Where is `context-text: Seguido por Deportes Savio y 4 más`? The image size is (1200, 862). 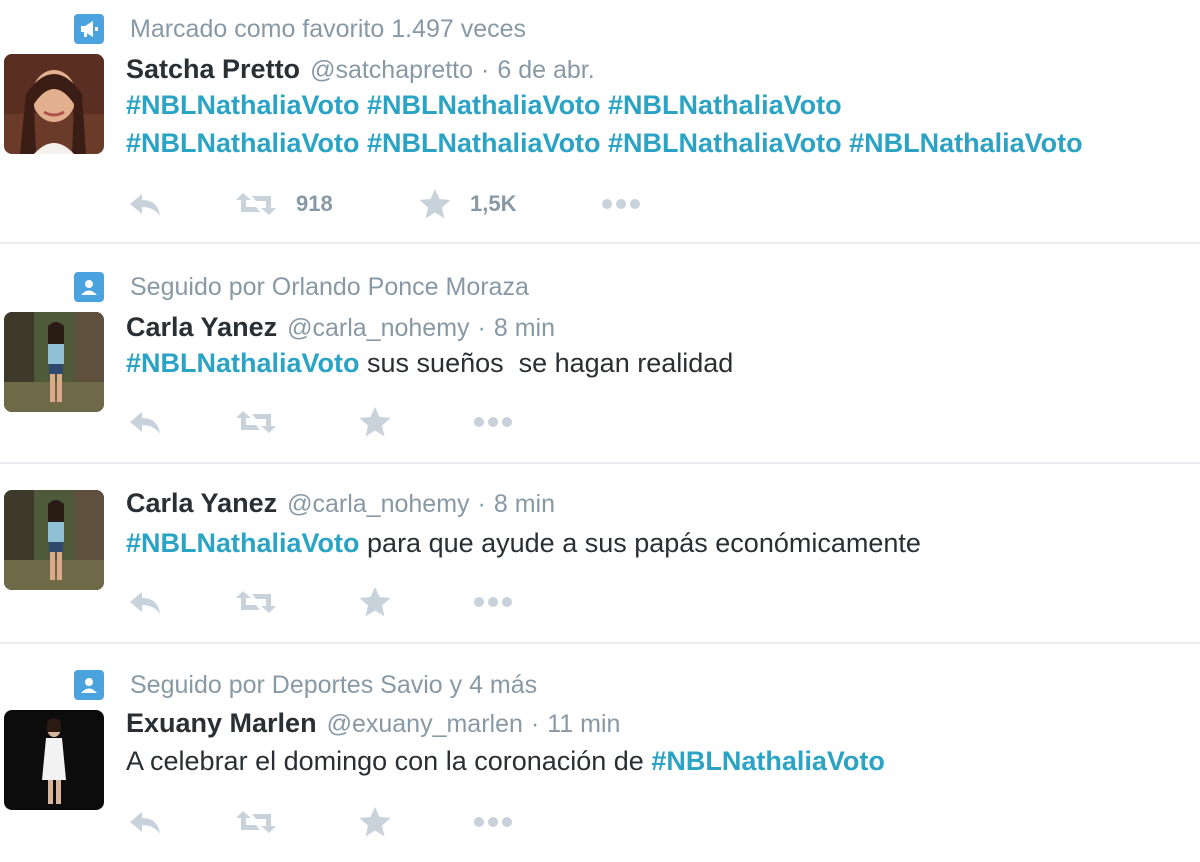
context-text: Seguido por Deportes Savio y 4 más is located at coordinates (334, 684).